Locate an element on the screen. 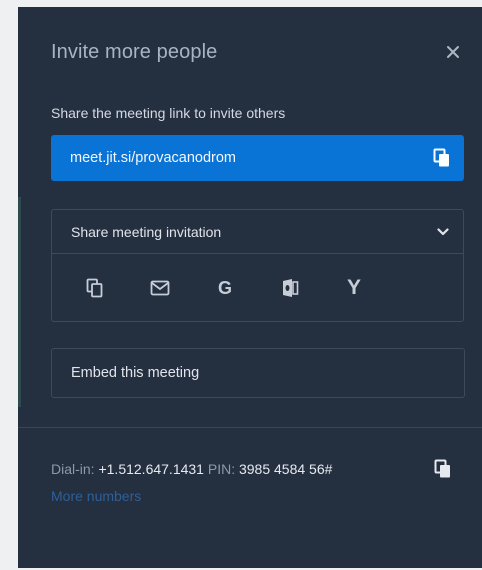  share-invitation-label: Share meeting invitation is located at coordinates (146, 231).